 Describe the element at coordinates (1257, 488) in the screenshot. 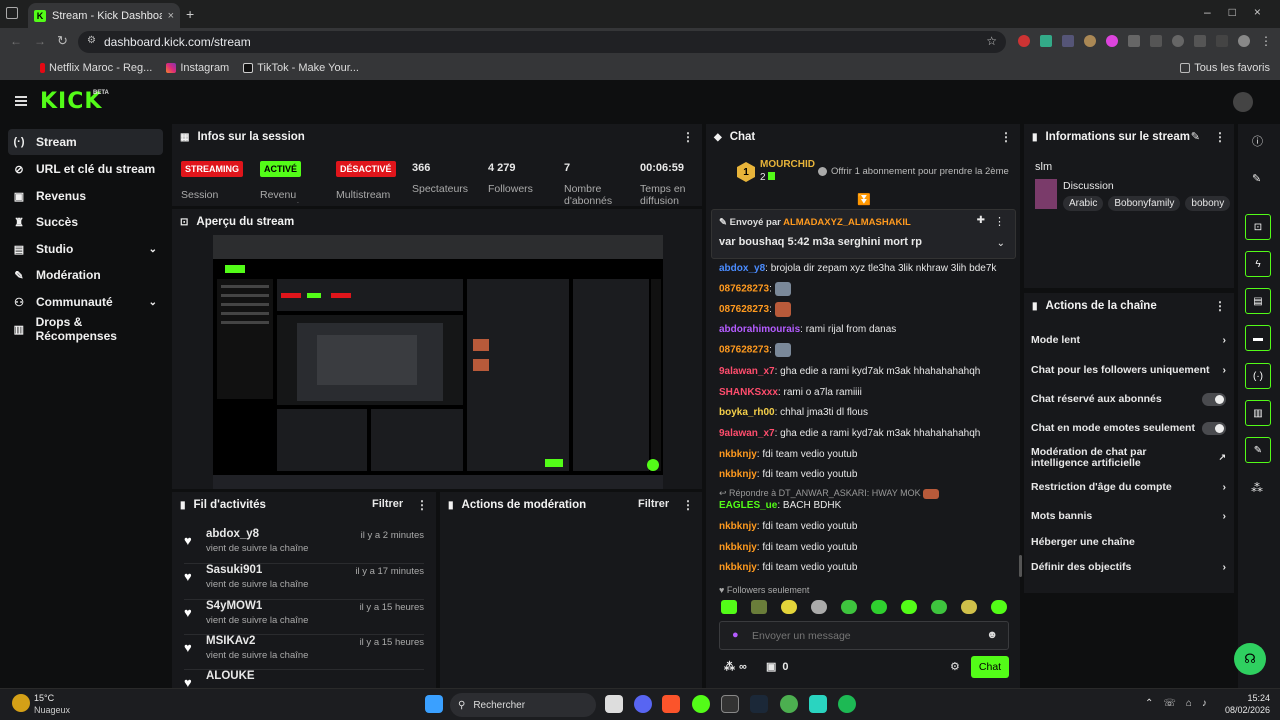

I see `community-icon: ⁂` at that location.